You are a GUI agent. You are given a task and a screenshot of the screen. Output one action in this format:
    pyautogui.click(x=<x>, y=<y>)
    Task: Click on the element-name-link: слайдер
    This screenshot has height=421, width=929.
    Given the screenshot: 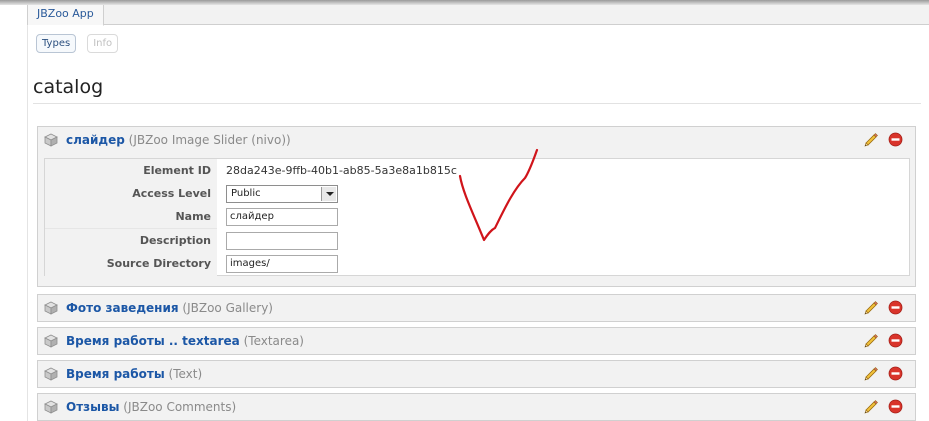 What is the action you would take?
    pyautogui.click(x=95, y=140)
    